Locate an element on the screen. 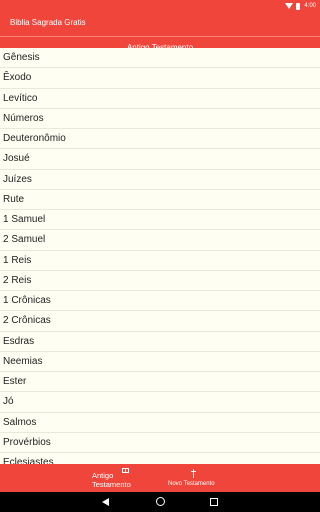 This screenshot has height=512, width=320. status-icons: 4:00 is located at coordinates (300, 6).